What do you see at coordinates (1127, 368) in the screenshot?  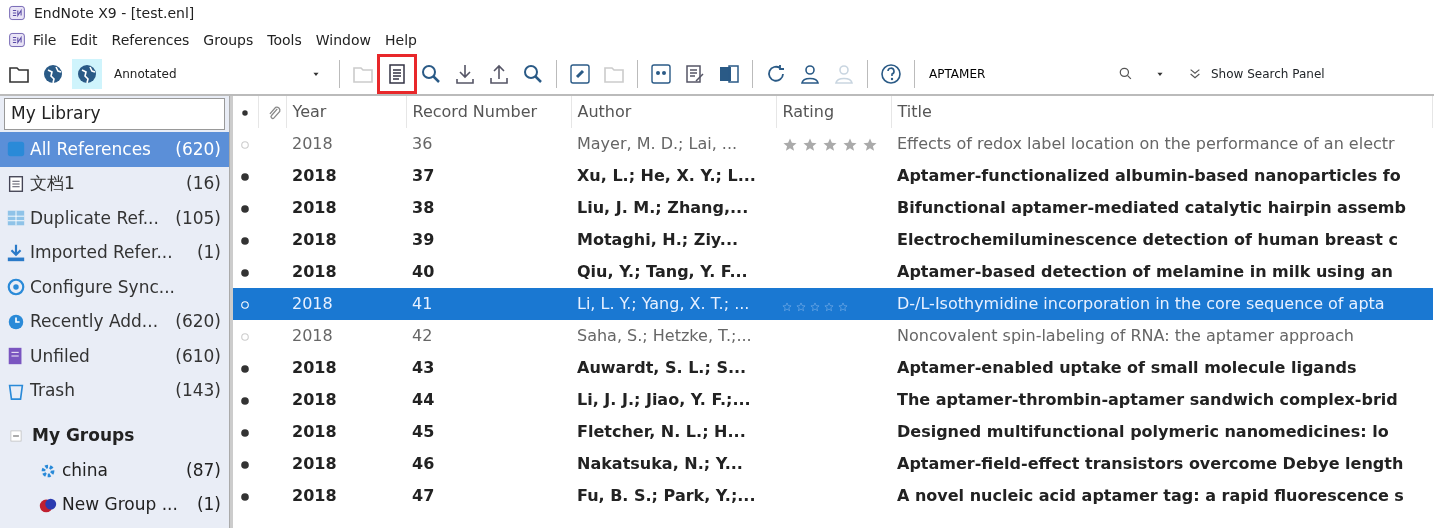 I see `table-cell-text: Aptamer-enabled uptake of small molecule ligands` at bounding box center [1127, 368].